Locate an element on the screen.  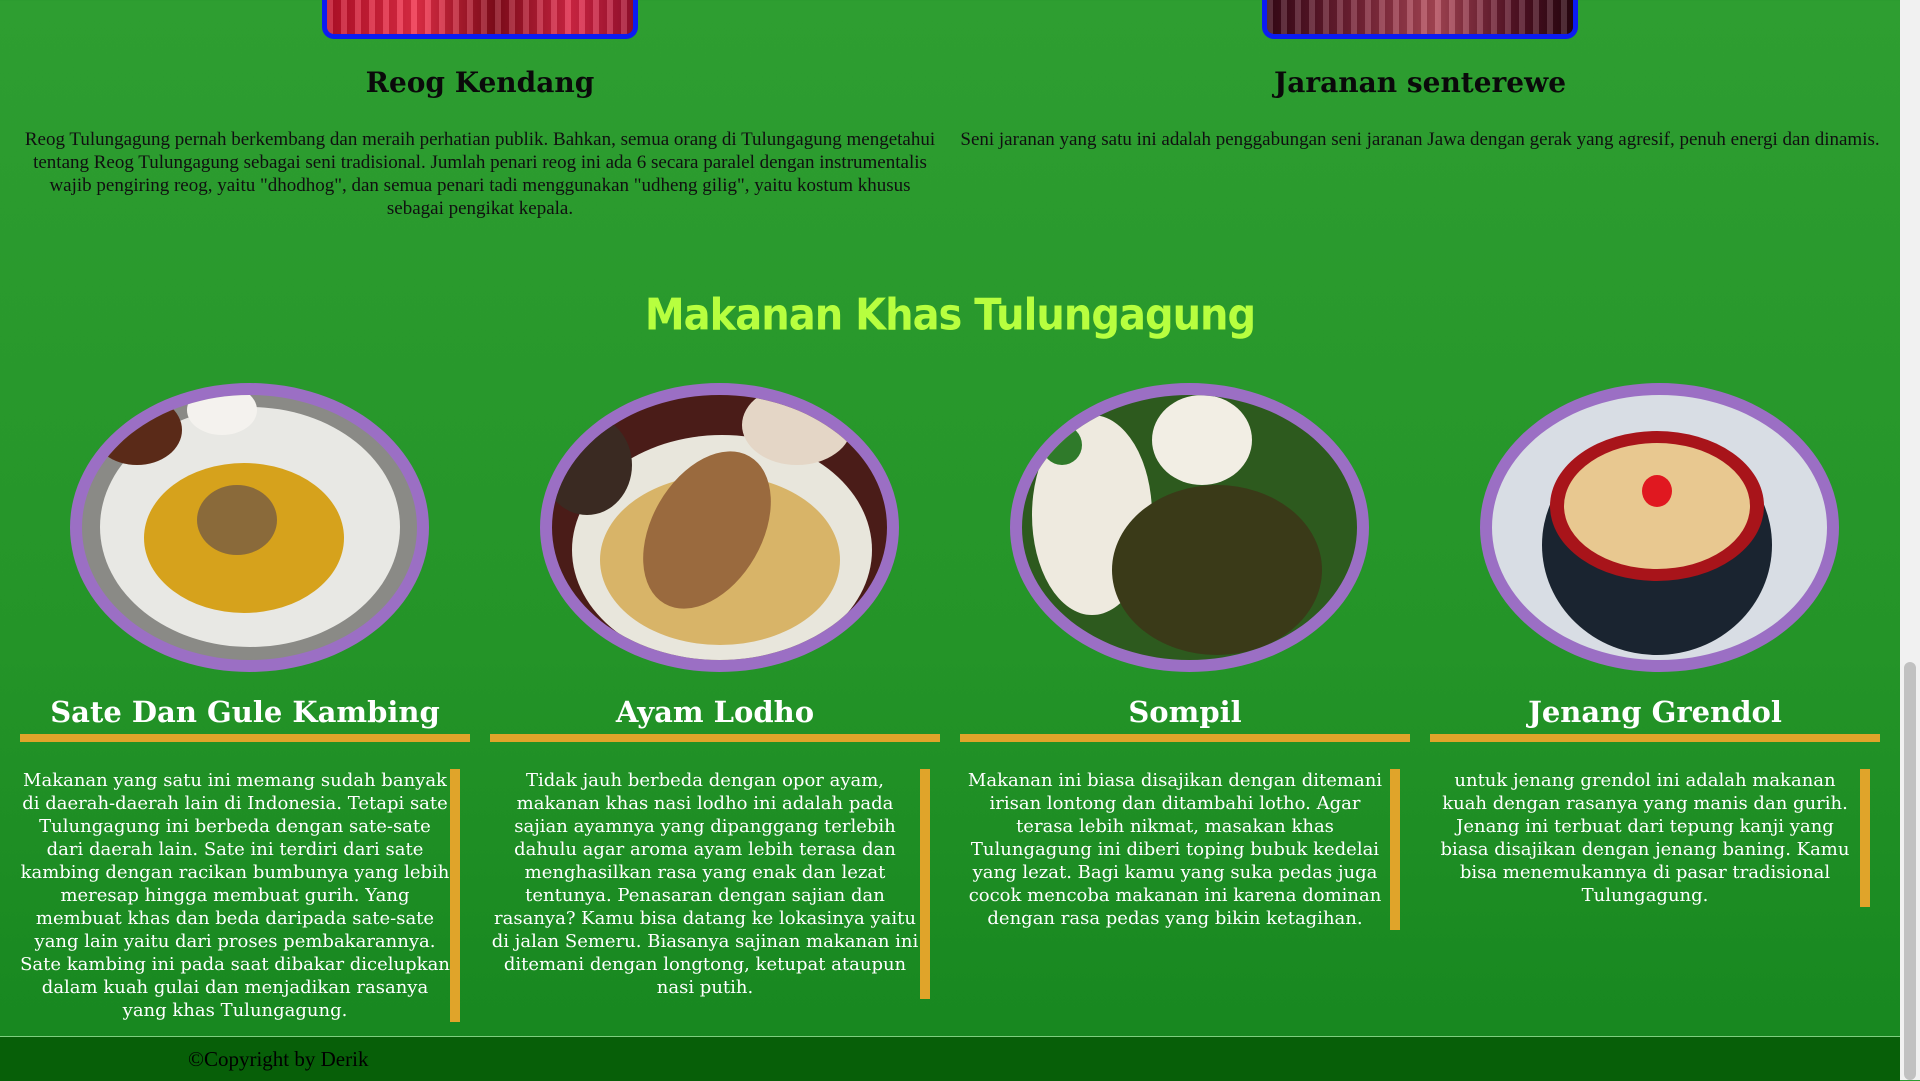
food-title: Jenang Grendol is located at coordinates (1655, 712).